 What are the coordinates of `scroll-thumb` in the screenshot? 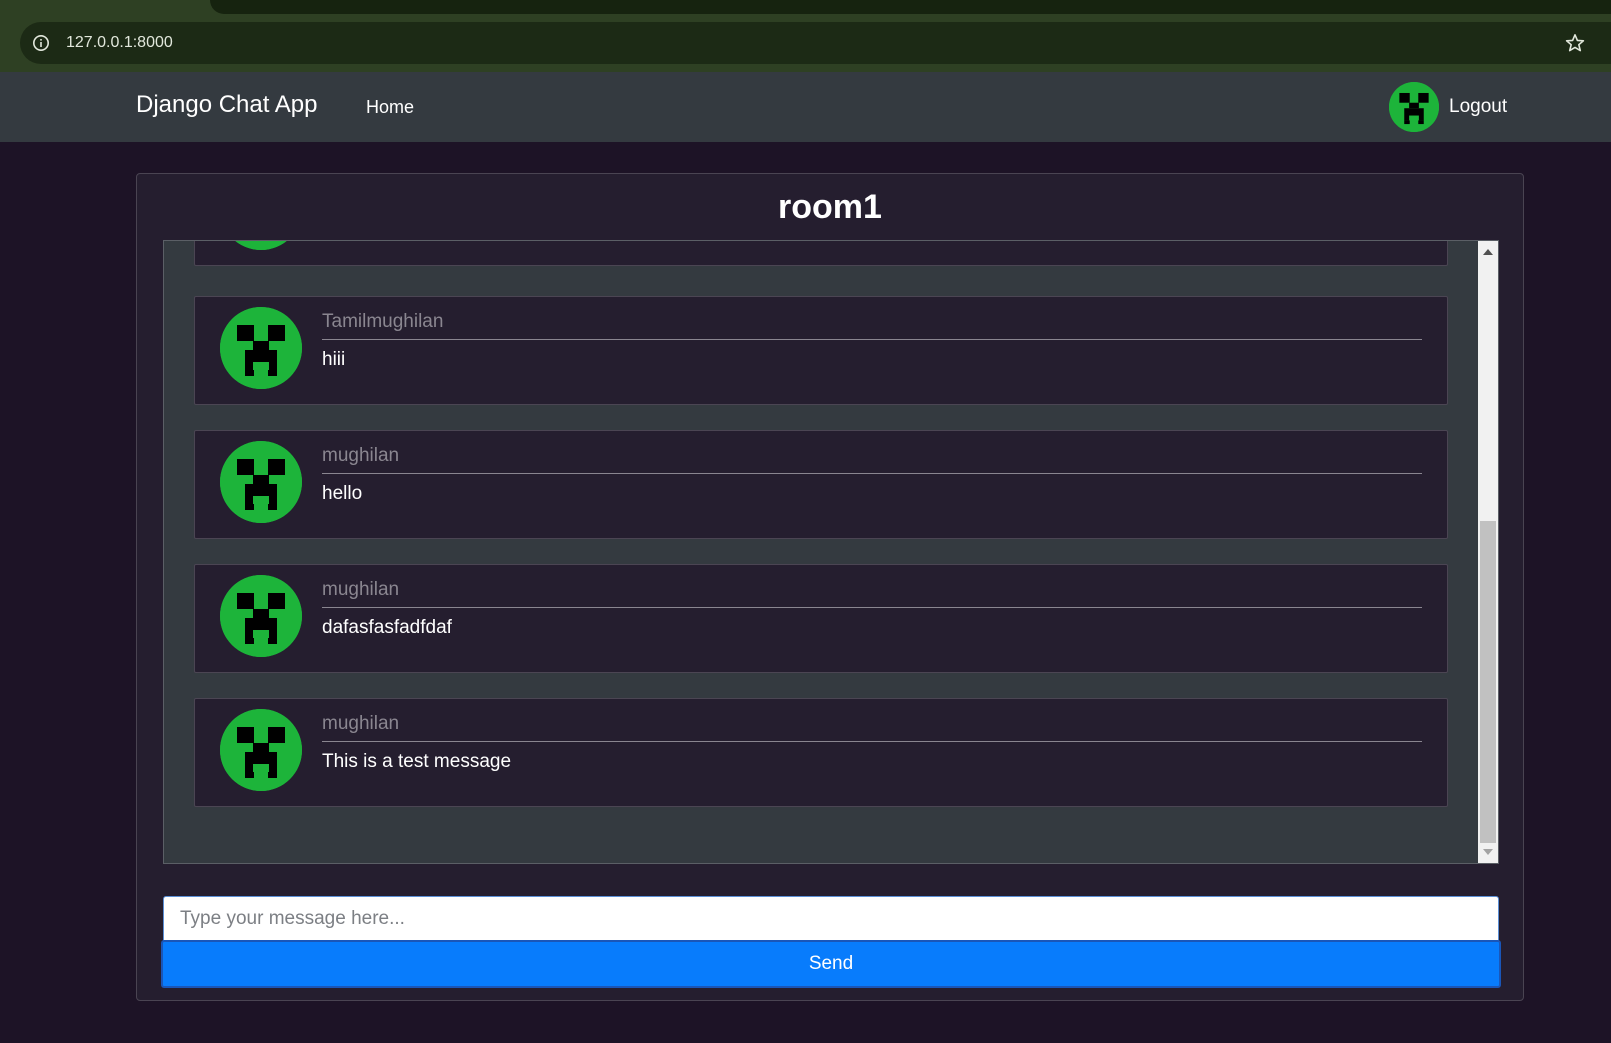 It's located at (1488, 682).